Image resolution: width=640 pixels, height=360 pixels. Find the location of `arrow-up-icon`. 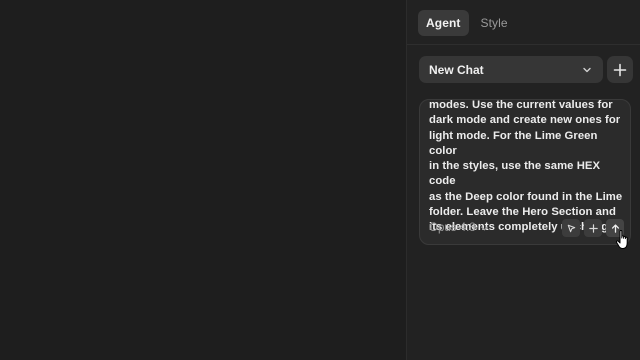

arrow-up-icon is located at coordinates (615, 228).